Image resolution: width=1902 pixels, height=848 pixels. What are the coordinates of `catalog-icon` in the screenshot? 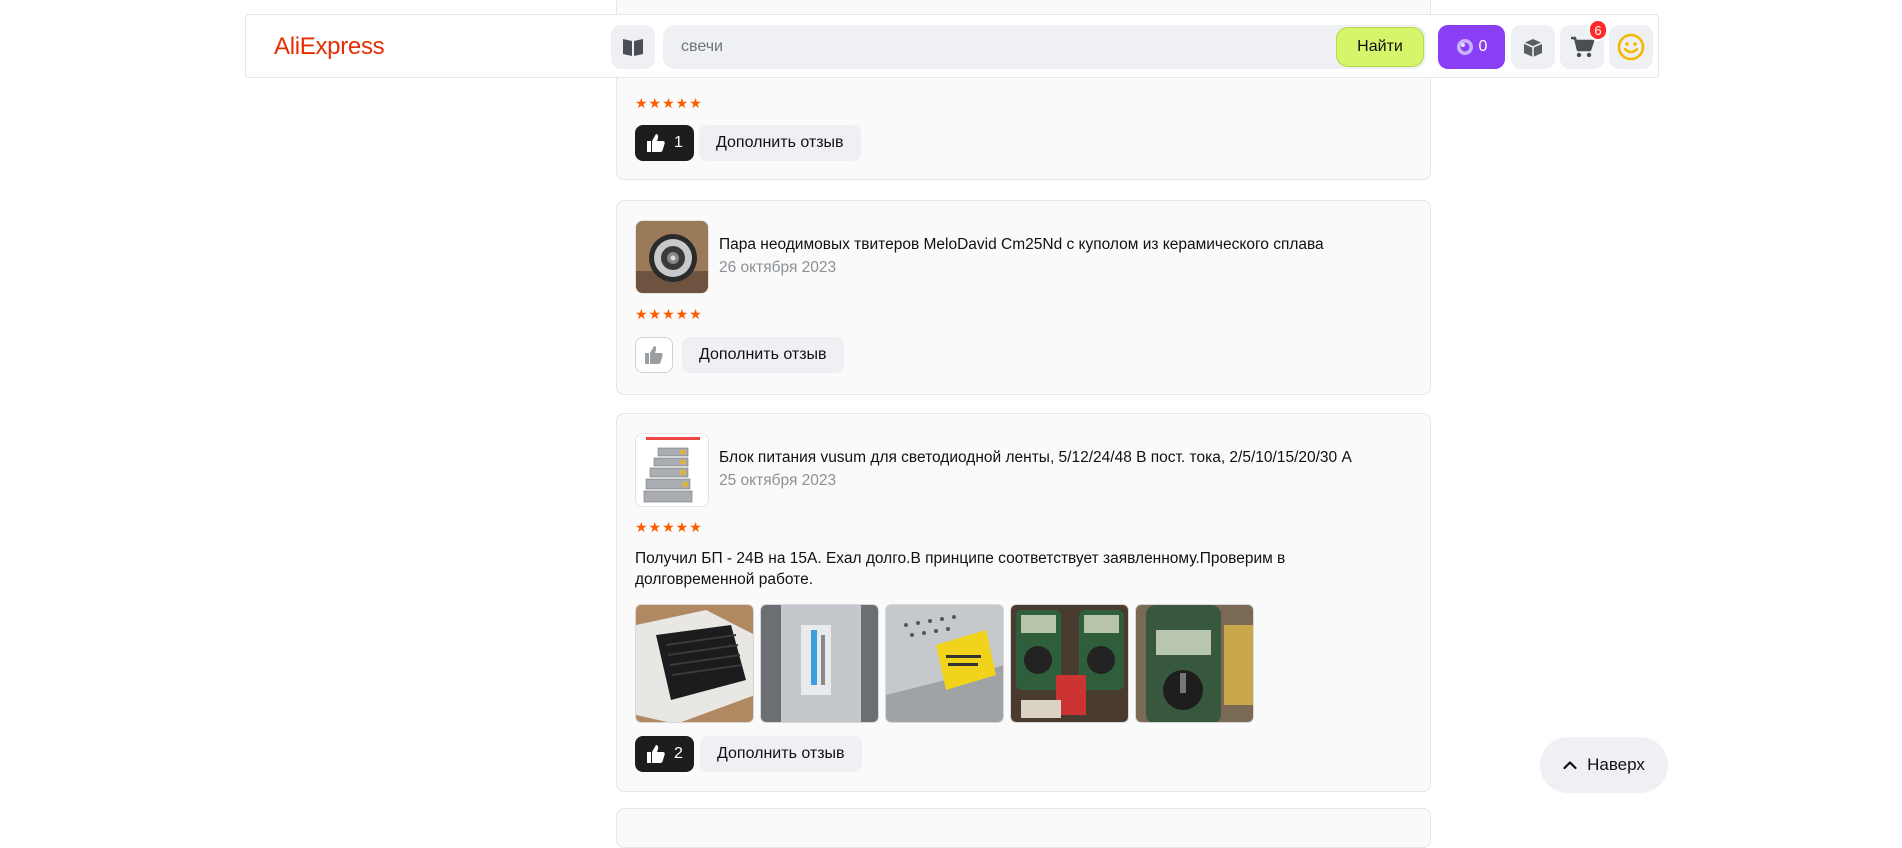 It's located at (633, 47).